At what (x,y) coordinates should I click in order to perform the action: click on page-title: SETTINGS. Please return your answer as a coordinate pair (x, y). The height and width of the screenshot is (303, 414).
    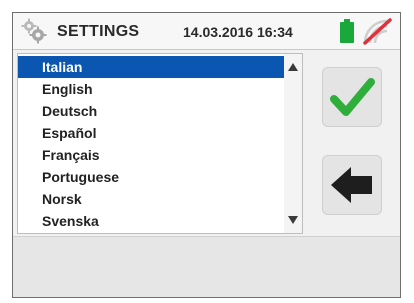
    Looking at the image, I should click on (98, 31).